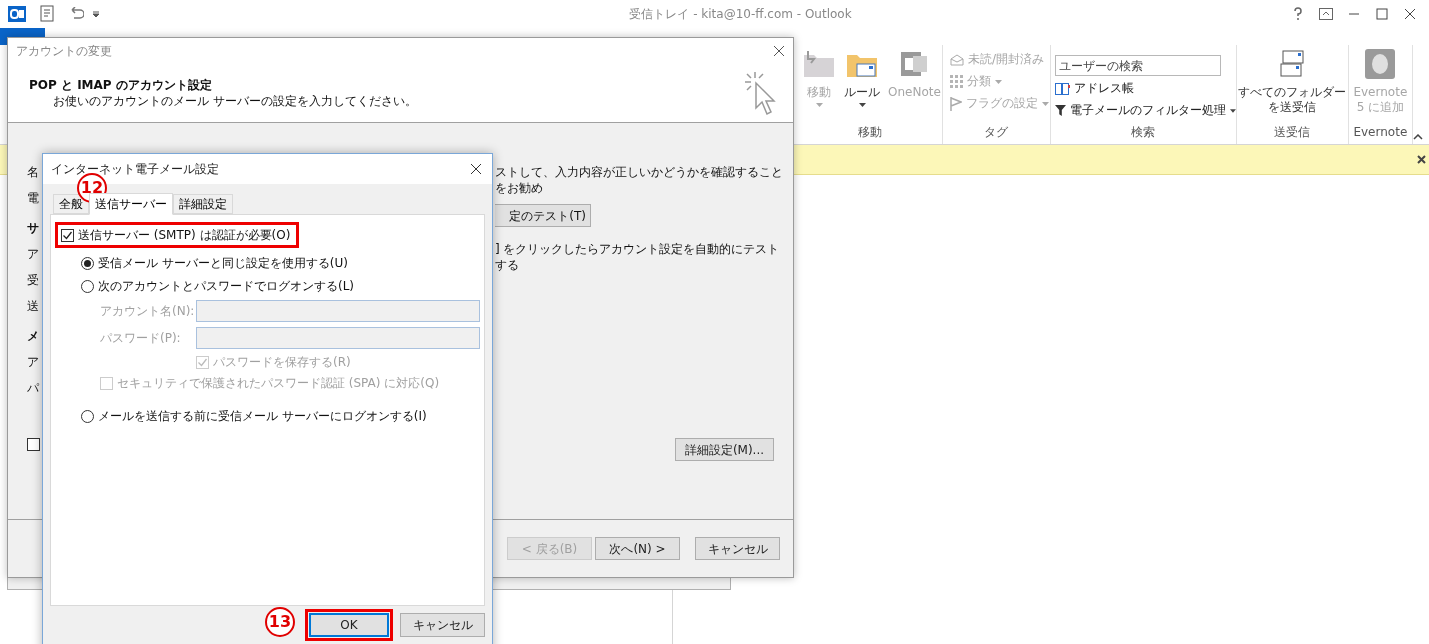 Image resolution: width=1429 pixels, height=644 pixels. I want to click on dialog-subheading: お使いのアカウントのメール サーバーの設定を入力してください。, so click(234, 100).